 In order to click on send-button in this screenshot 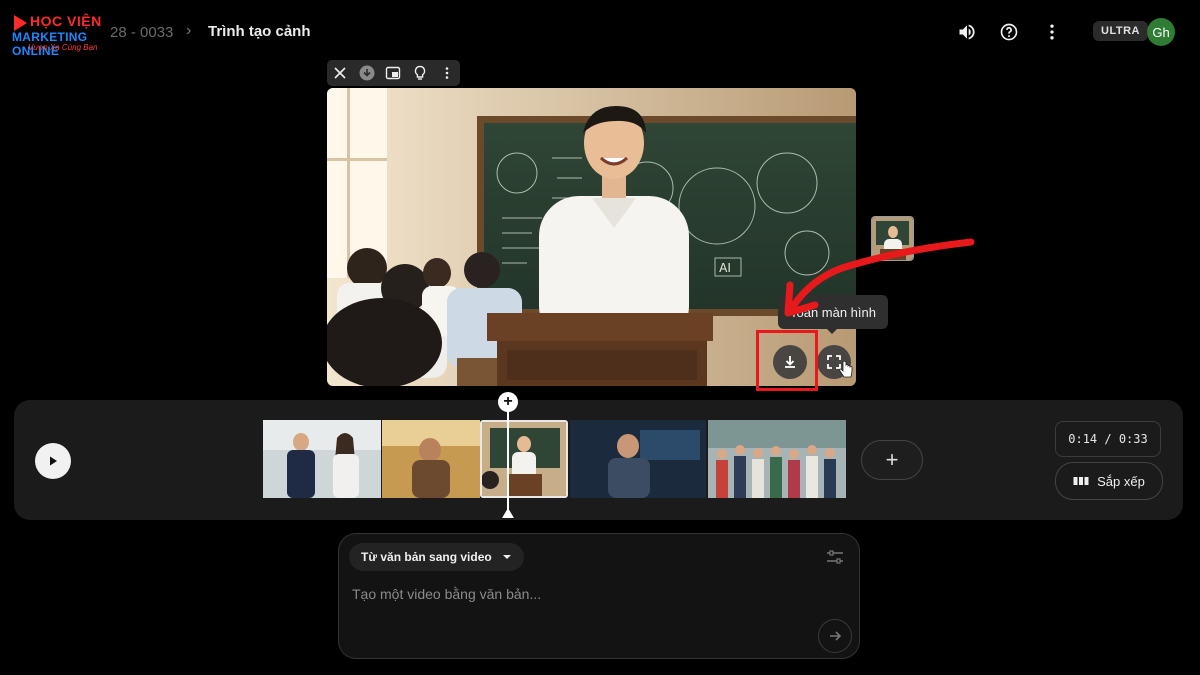, I will do `click(835, 636)`.